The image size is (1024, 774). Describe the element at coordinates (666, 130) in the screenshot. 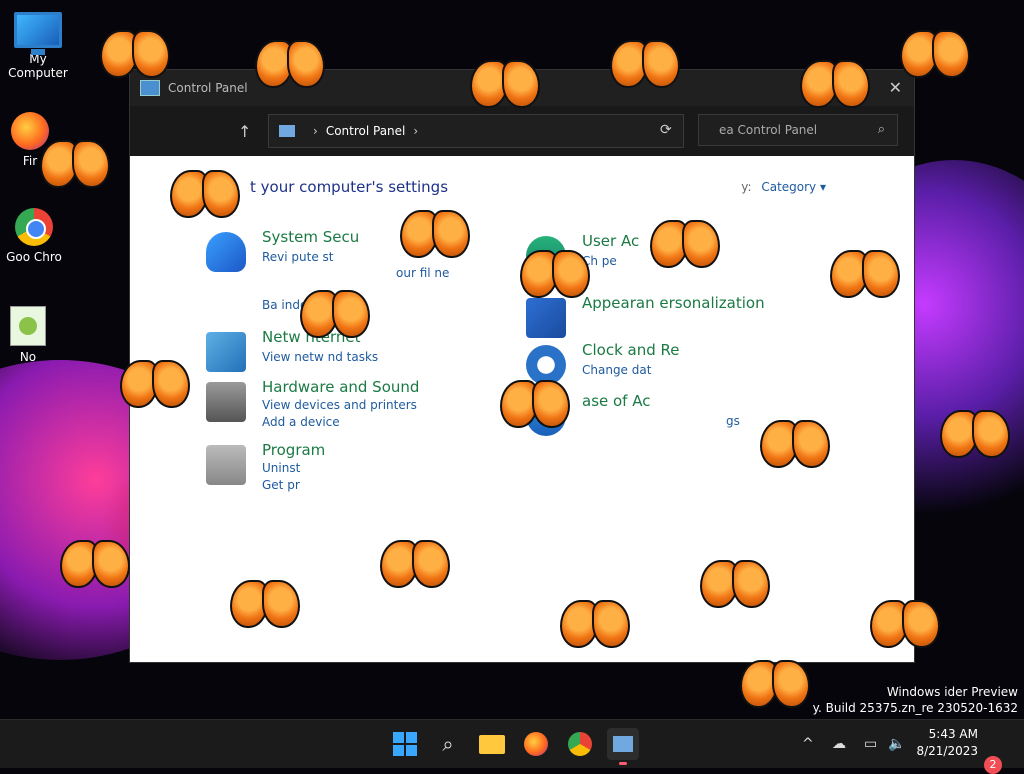

I see `refresh-icon: ⟳` at that location.